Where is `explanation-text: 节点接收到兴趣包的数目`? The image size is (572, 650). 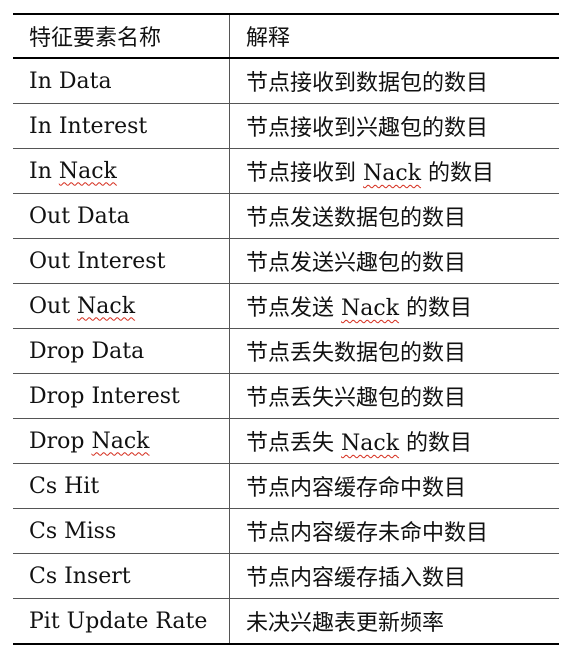
explanation-text: 节点接收到兴趣包的数目 is located at coordinates (367, 128).